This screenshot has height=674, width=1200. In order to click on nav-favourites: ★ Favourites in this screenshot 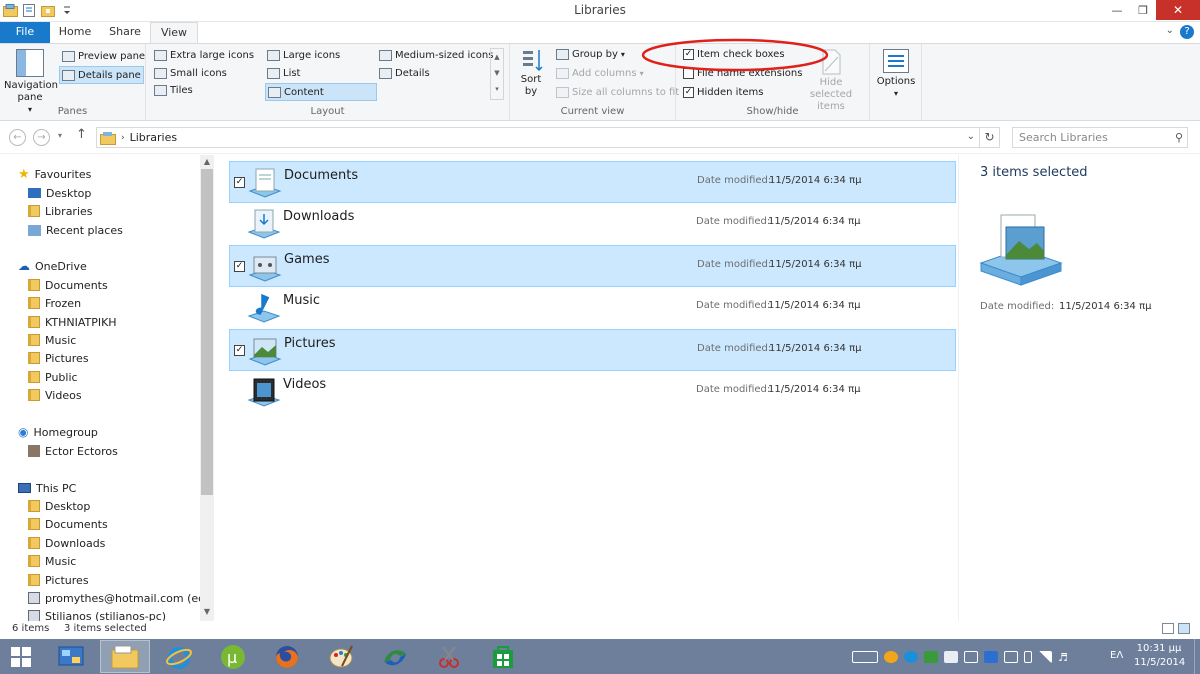, I will do `click(54, 174)`.